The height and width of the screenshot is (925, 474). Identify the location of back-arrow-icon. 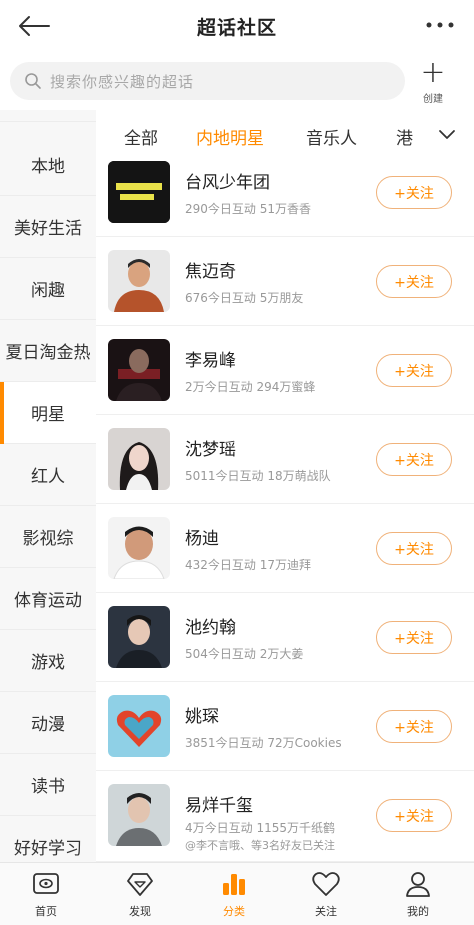
(34, 26).